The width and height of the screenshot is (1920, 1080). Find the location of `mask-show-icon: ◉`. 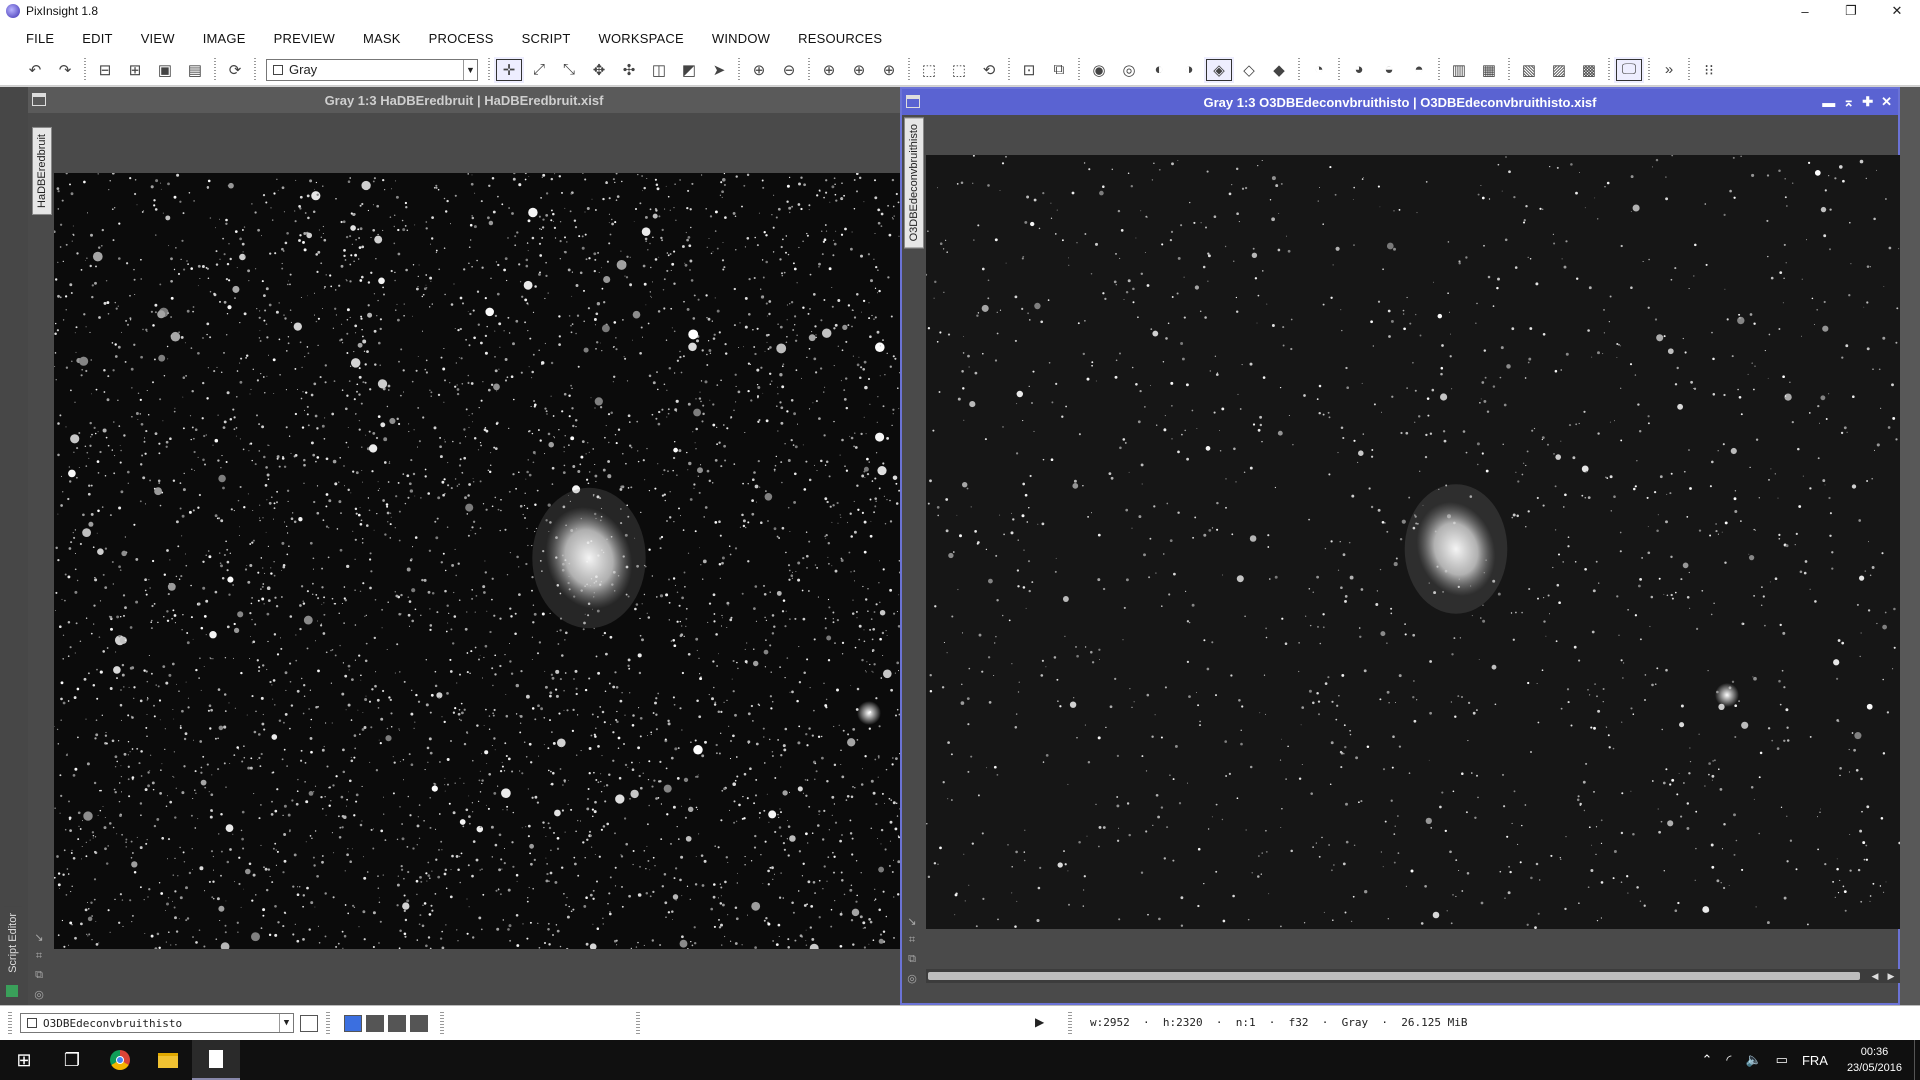

mask-show-icon: ◉ is located at coordinates (1099, 70).